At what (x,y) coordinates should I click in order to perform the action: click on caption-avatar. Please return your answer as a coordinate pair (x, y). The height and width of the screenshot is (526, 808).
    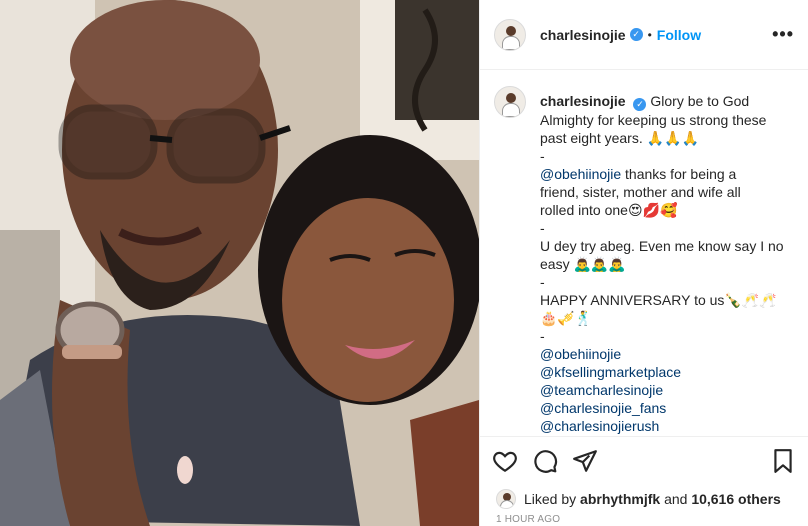
    Looking at the image, I should click on (510, 102).